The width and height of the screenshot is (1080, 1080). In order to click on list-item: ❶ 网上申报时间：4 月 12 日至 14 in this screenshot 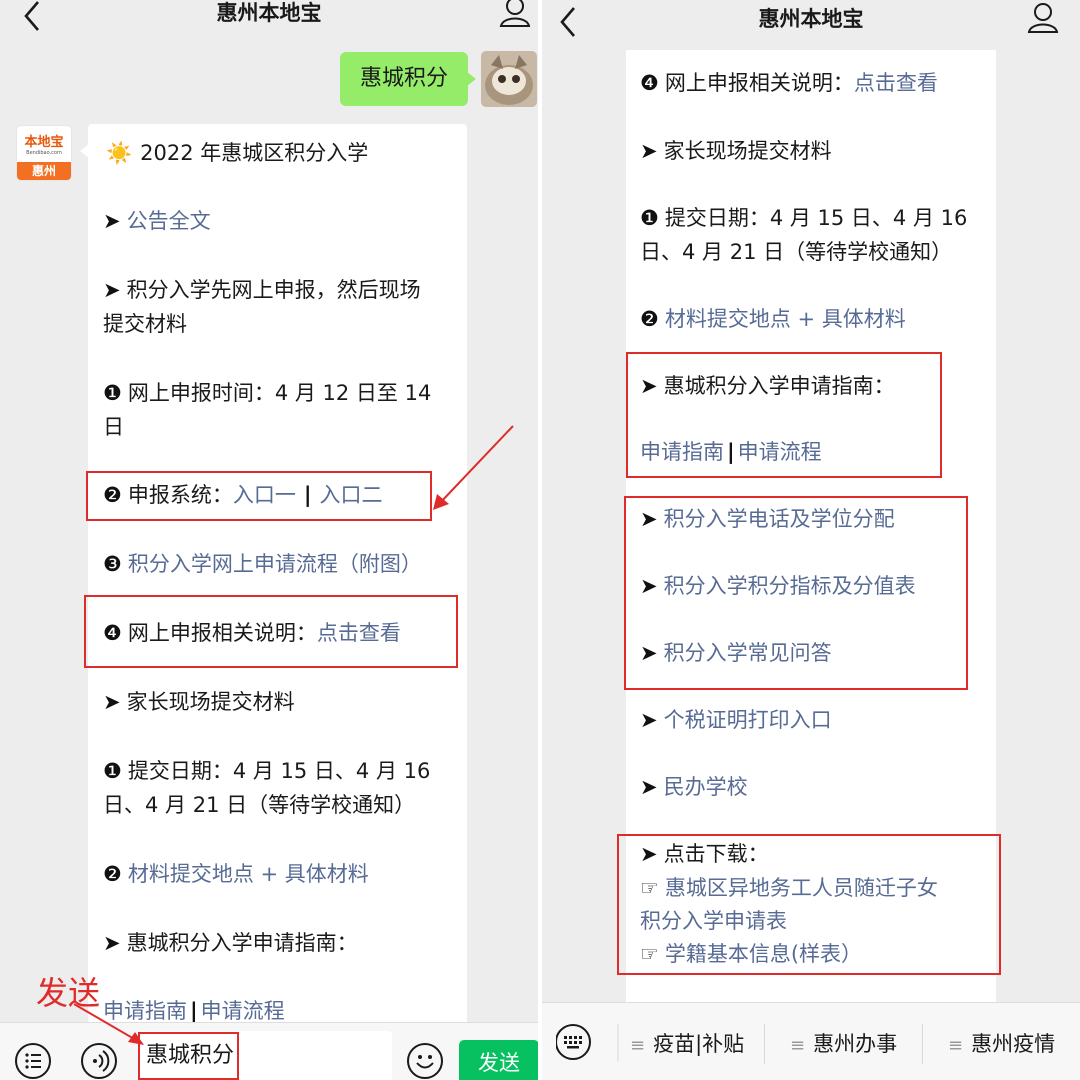, I will do `click(267, 393)`.